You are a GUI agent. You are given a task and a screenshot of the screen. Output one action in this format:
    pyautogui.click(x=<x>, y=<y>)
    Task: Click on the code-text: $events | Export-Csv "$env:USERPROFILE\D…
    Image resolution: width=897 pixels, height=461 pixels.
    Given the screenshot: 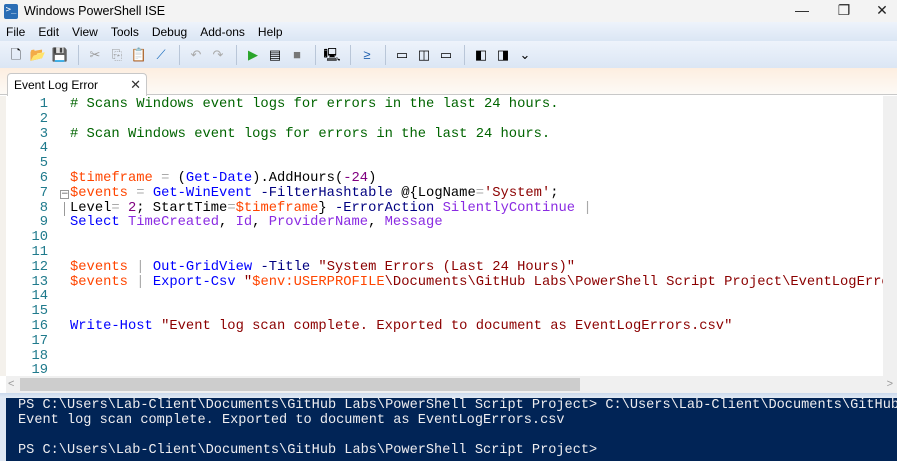 What is the action you would take?
    pyautogui.click(x=476, y=282)
    